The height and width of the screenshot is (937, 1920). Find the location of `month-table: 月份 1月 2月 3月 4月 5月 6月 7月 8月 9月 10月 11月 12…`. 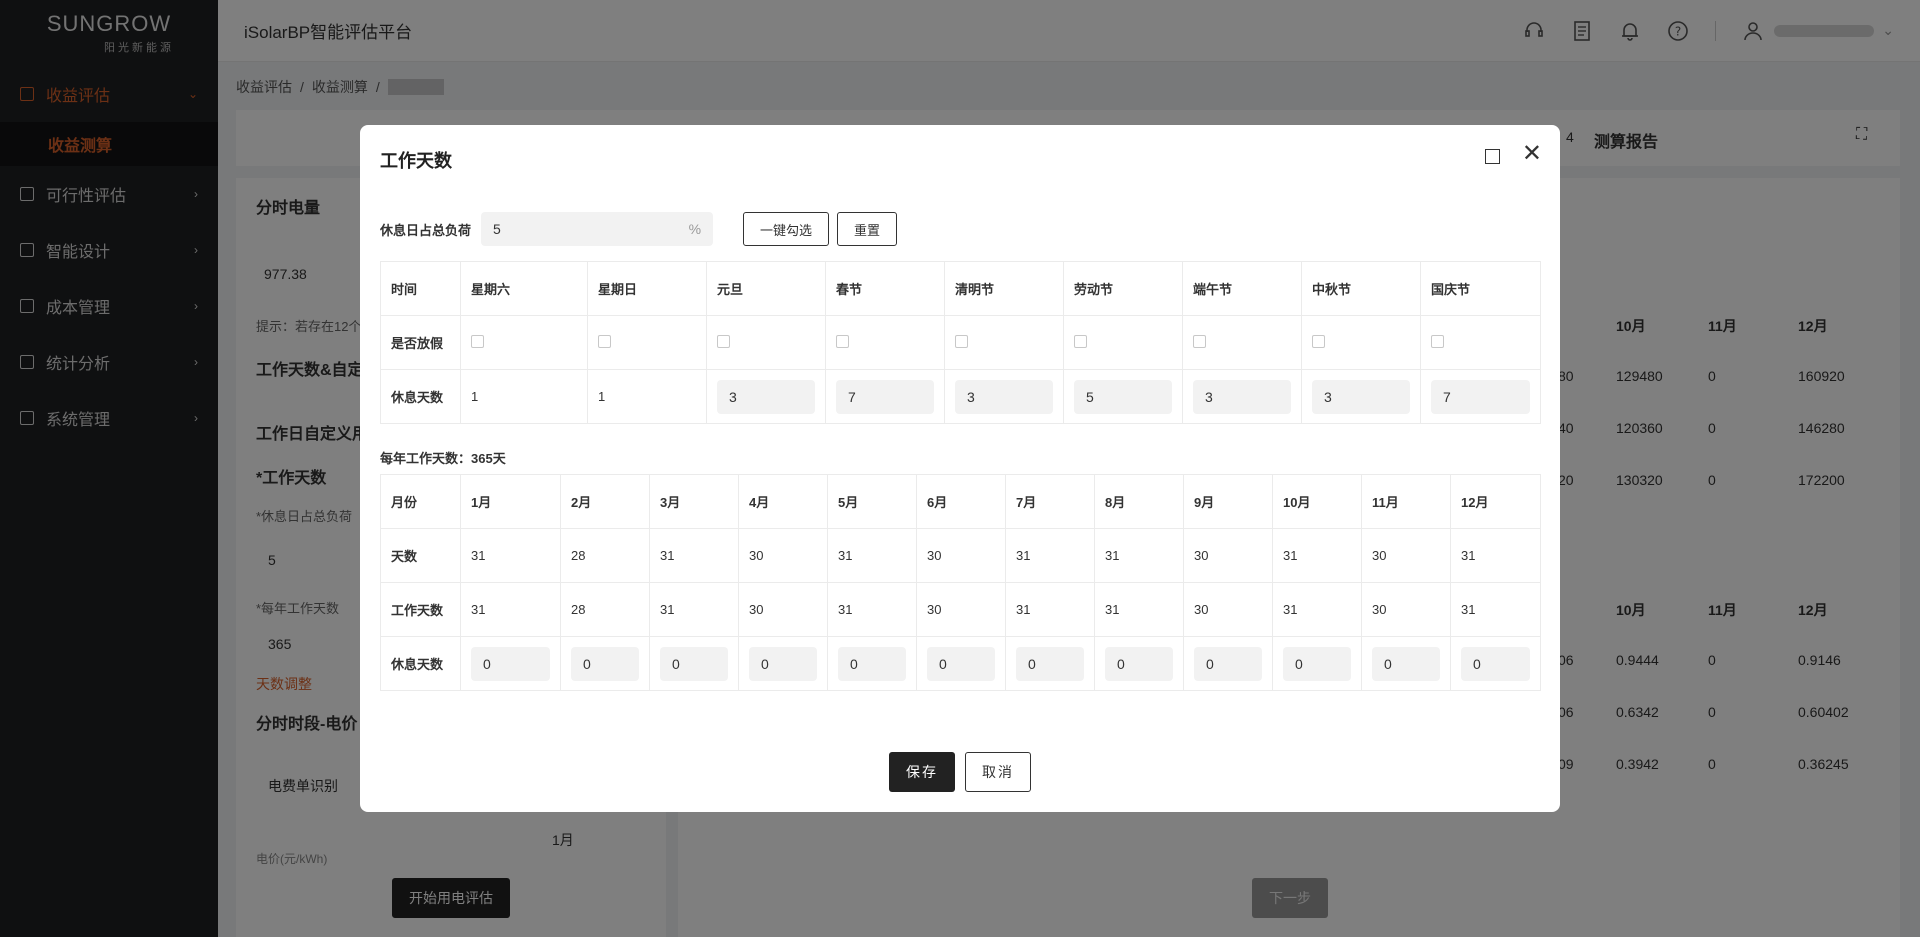

month-table: 月份 1月 2月 3月 4月 5月 6月 7月 8月 9月 10月 11月 12… is located at coordinates (960, 582).